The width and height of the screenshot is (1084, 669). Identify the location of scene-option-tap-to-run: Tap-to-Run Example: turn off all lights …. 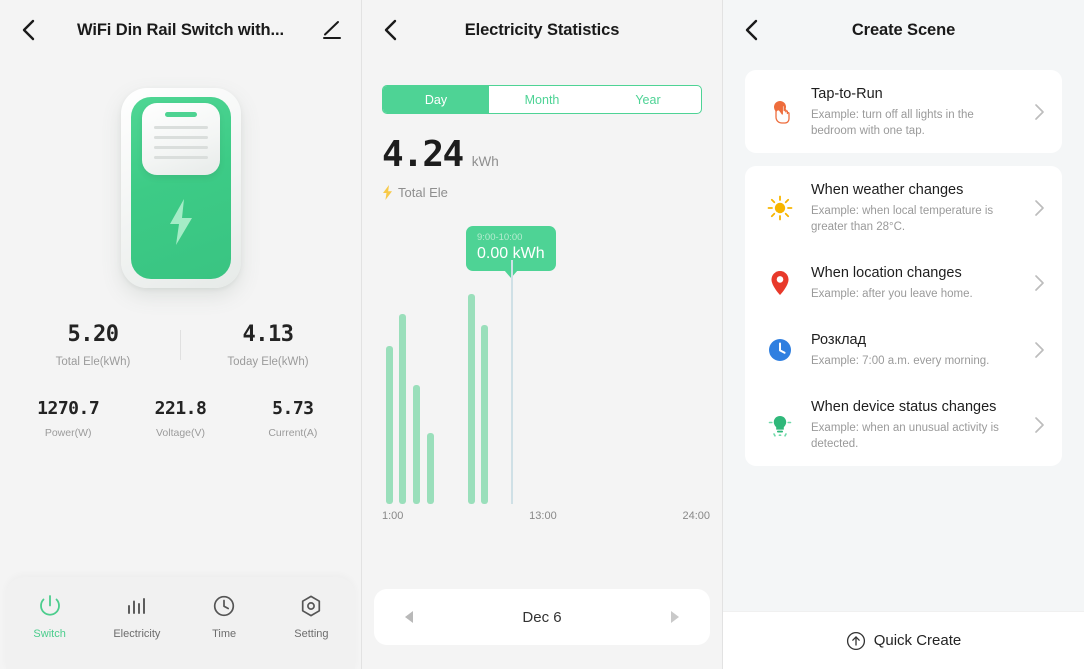
(903, 111).